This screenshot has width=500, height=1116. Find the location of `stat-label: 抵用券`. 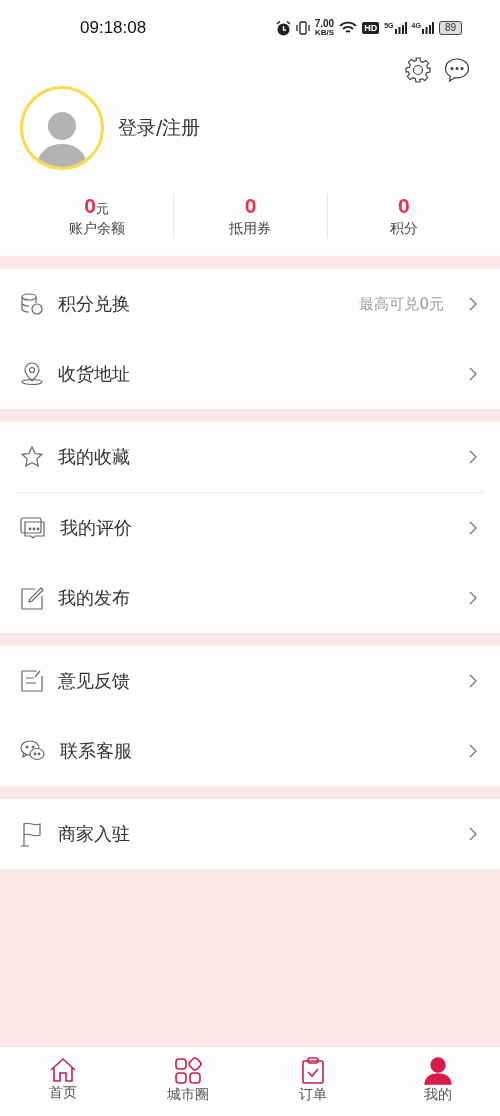

stat-label: 抵用券 is located at coordinates (250, 229).